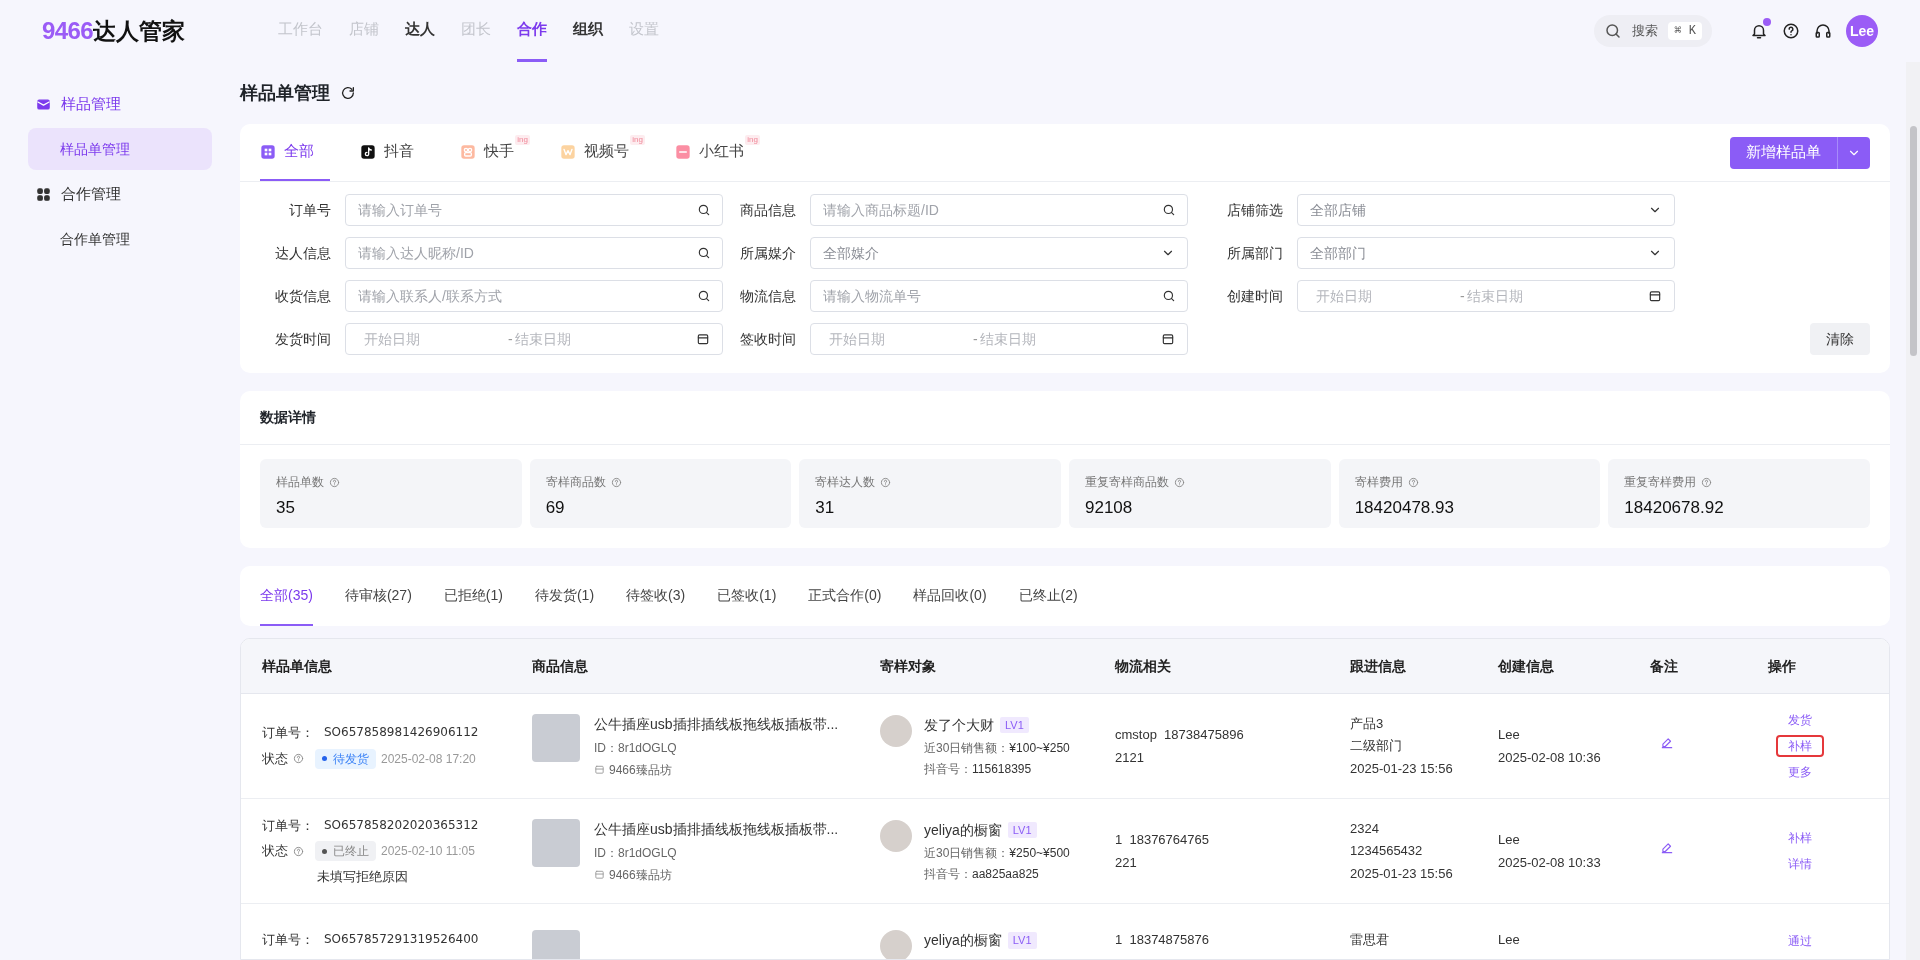 The height and width of the screenshot is (960, 1920). Describe the element at coordinates (999, 296) in the screenshot. I see `search-field: 请输入物流单号` at that location.